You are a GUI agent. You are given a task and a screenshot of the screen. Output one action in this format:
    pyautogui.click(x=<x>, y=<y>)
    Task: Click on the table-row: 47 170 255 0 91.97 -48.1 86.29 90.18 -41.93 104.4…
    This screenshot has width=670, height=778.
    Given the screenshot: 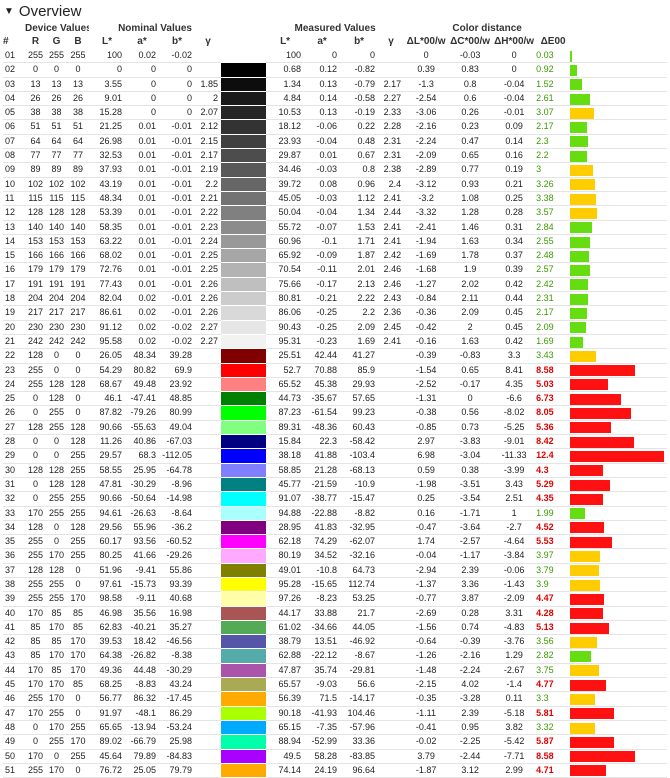 What is the action you would take?
    pyautogui.click(x=335, y=713)
    